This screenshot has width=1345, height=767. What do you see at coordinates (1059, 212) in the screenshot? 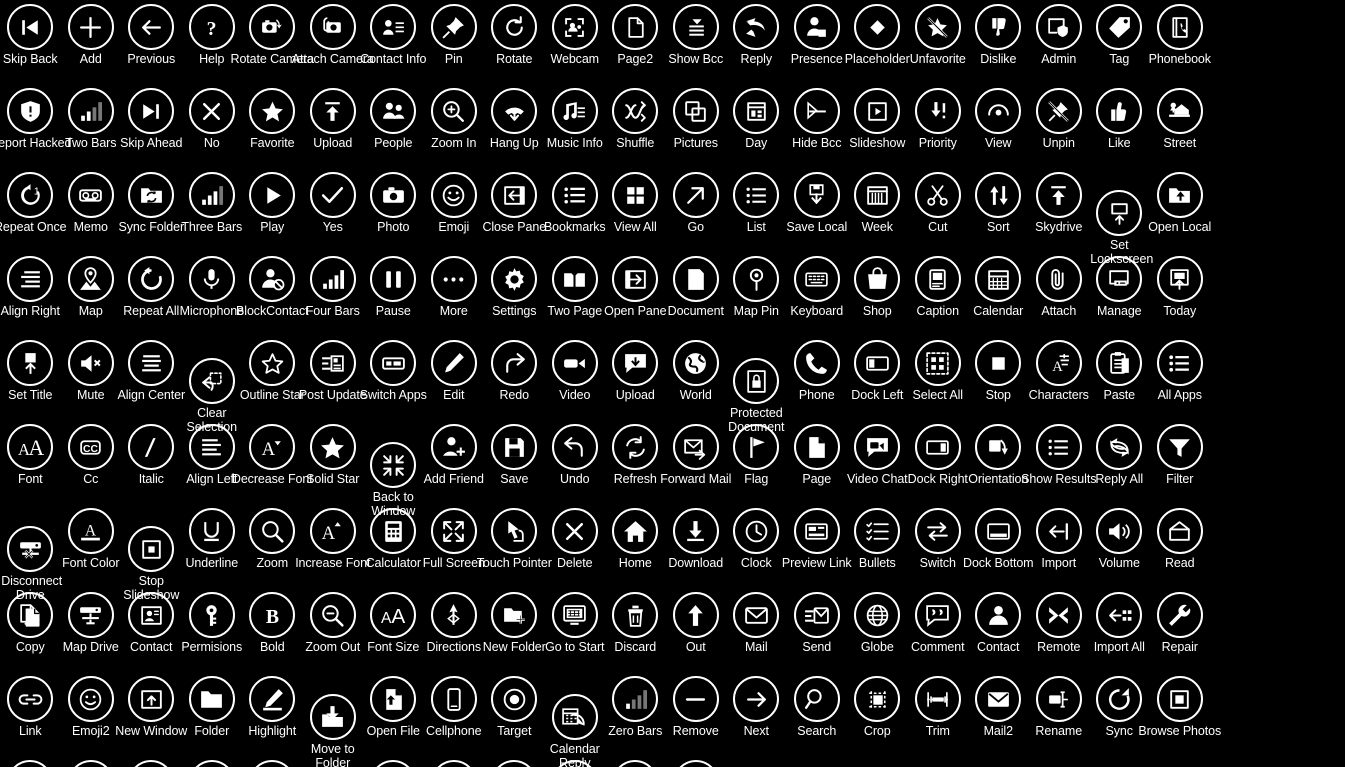
I see `icon-tile-skydrive: Skydrive` at bounding box center [1059, 212].